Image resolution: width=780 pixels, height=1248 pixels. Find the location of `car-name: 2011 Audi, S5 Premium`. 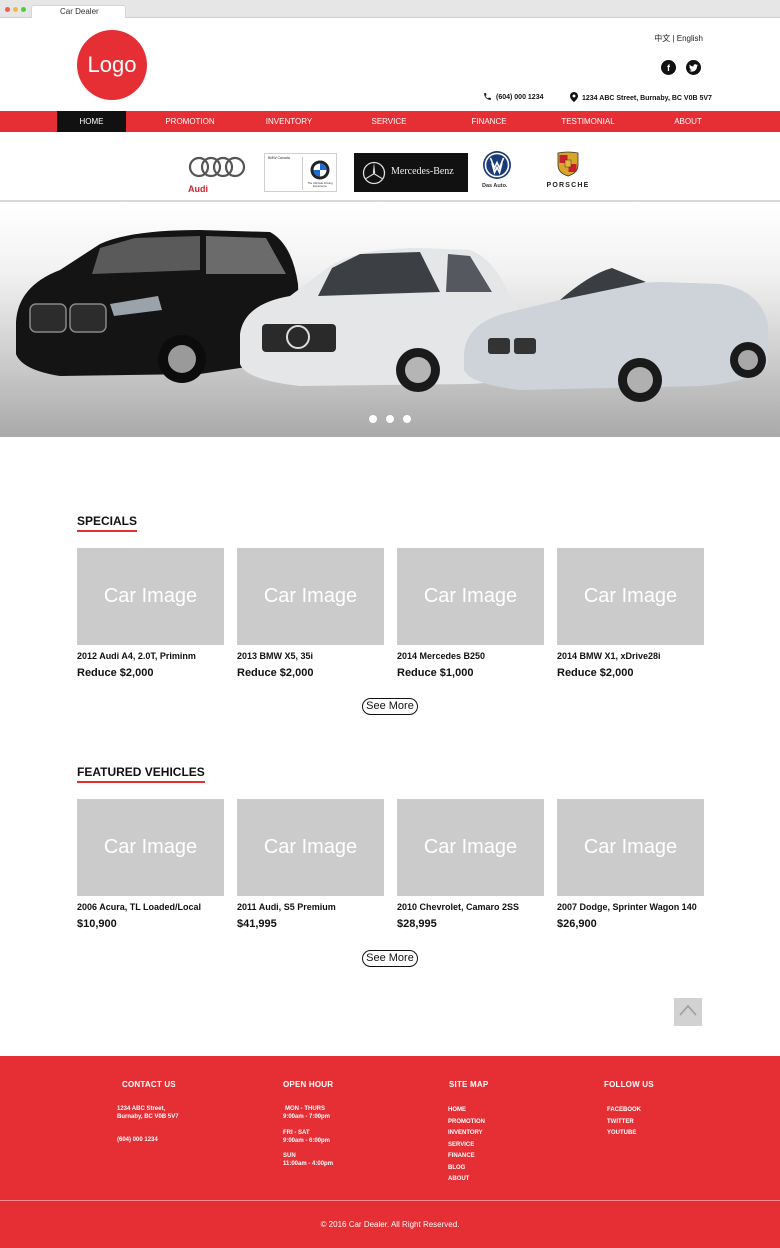

car-name: 2011 Audi, S5 Premium is located at coordinates (310, 907).